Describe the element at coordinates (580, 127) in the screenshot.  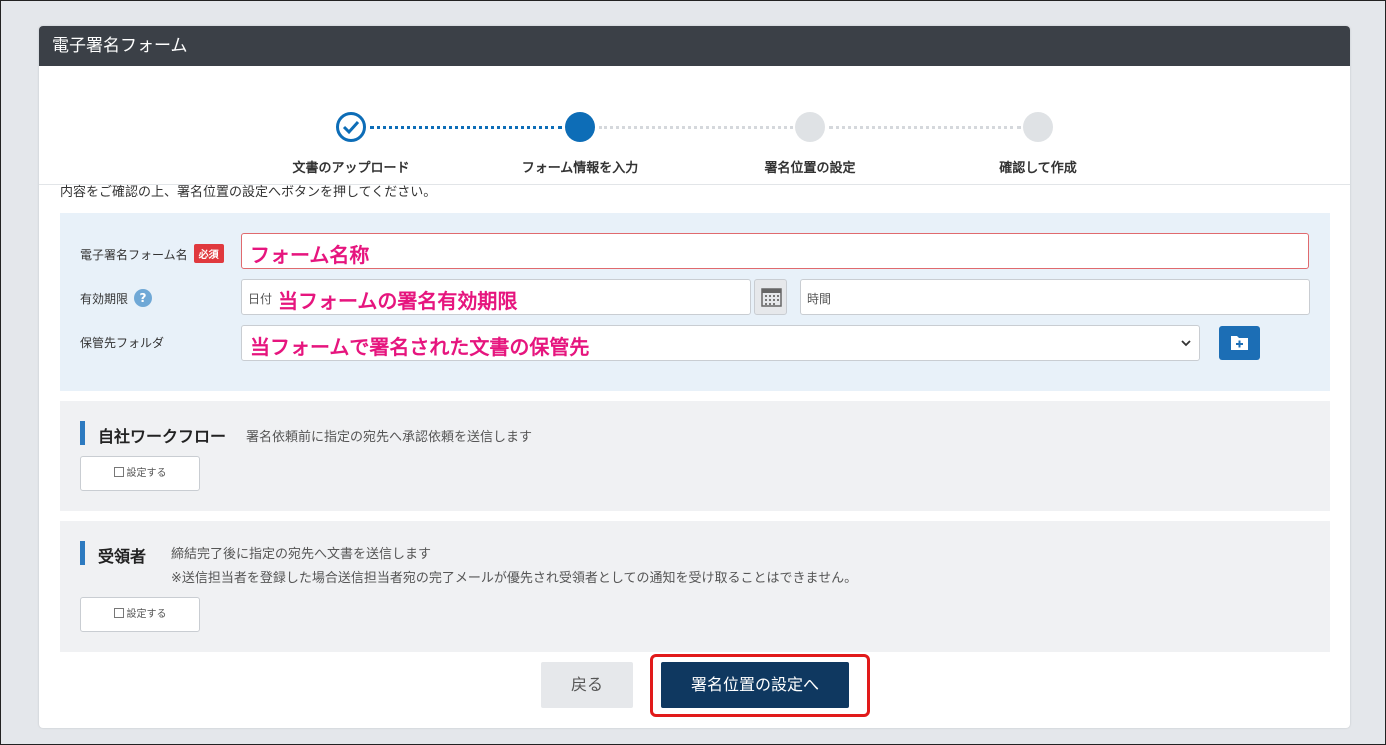
I see `step-active-icon` at that location.